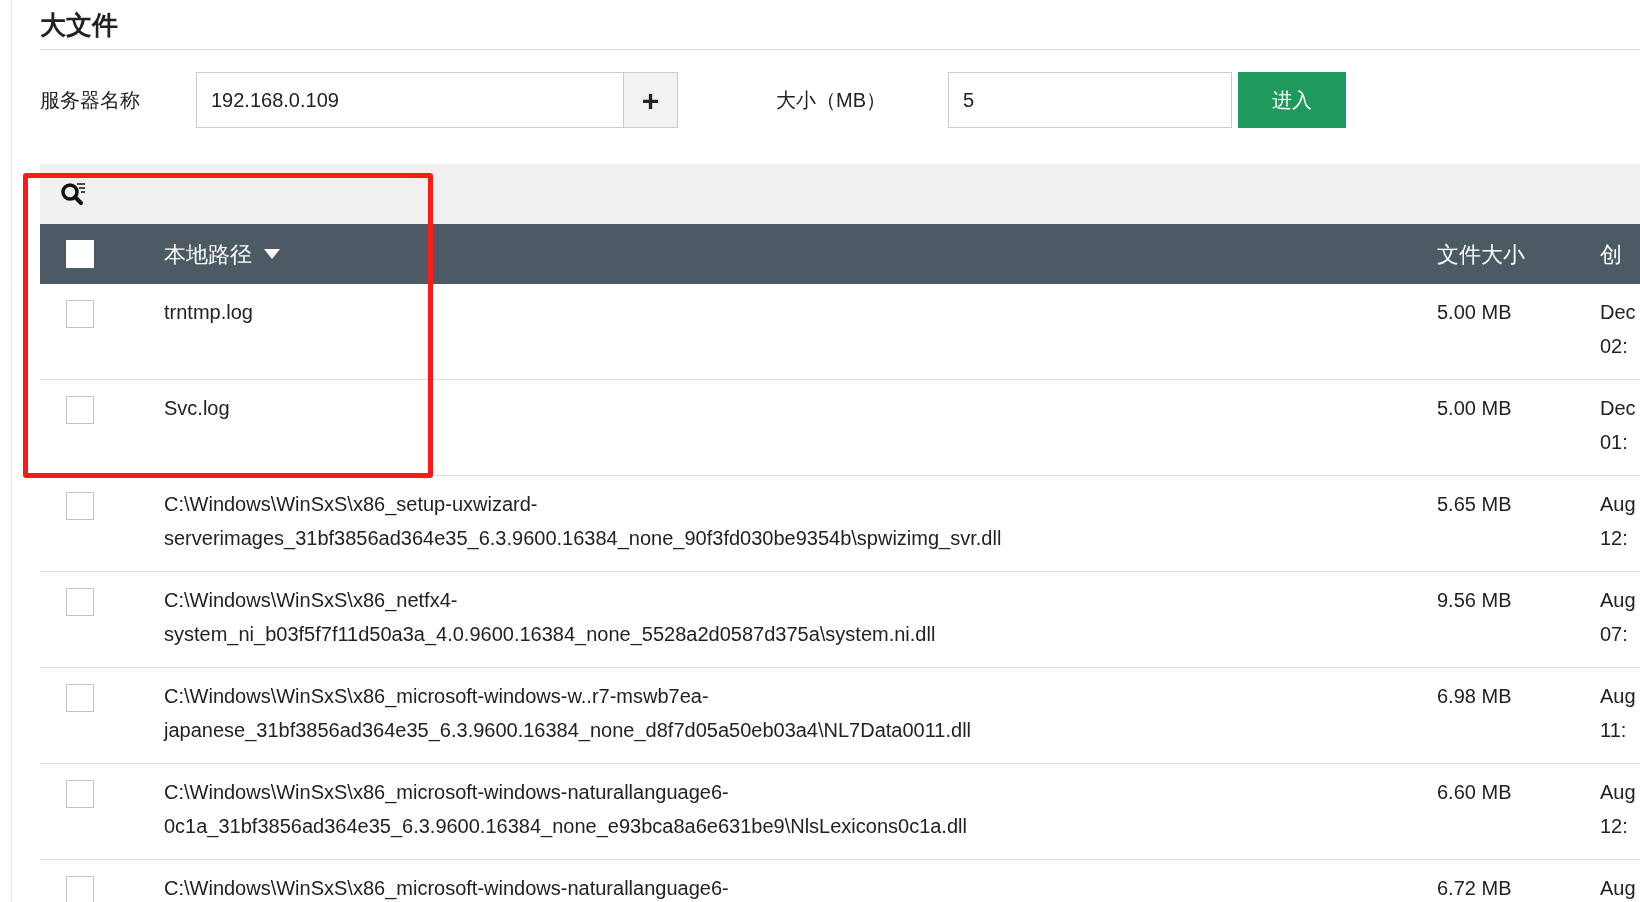  I want to click on table-row: C:\Windows\WinSxS\x86_microsoft-windows-naturallanguage6- 0c1a_31bf3856ad364e35_6.3.9600.16384_none_e93bca8a6e631be9\NlsLexicons0c1a.dll 6.60 MB Aug 12:, so click(840, 812).